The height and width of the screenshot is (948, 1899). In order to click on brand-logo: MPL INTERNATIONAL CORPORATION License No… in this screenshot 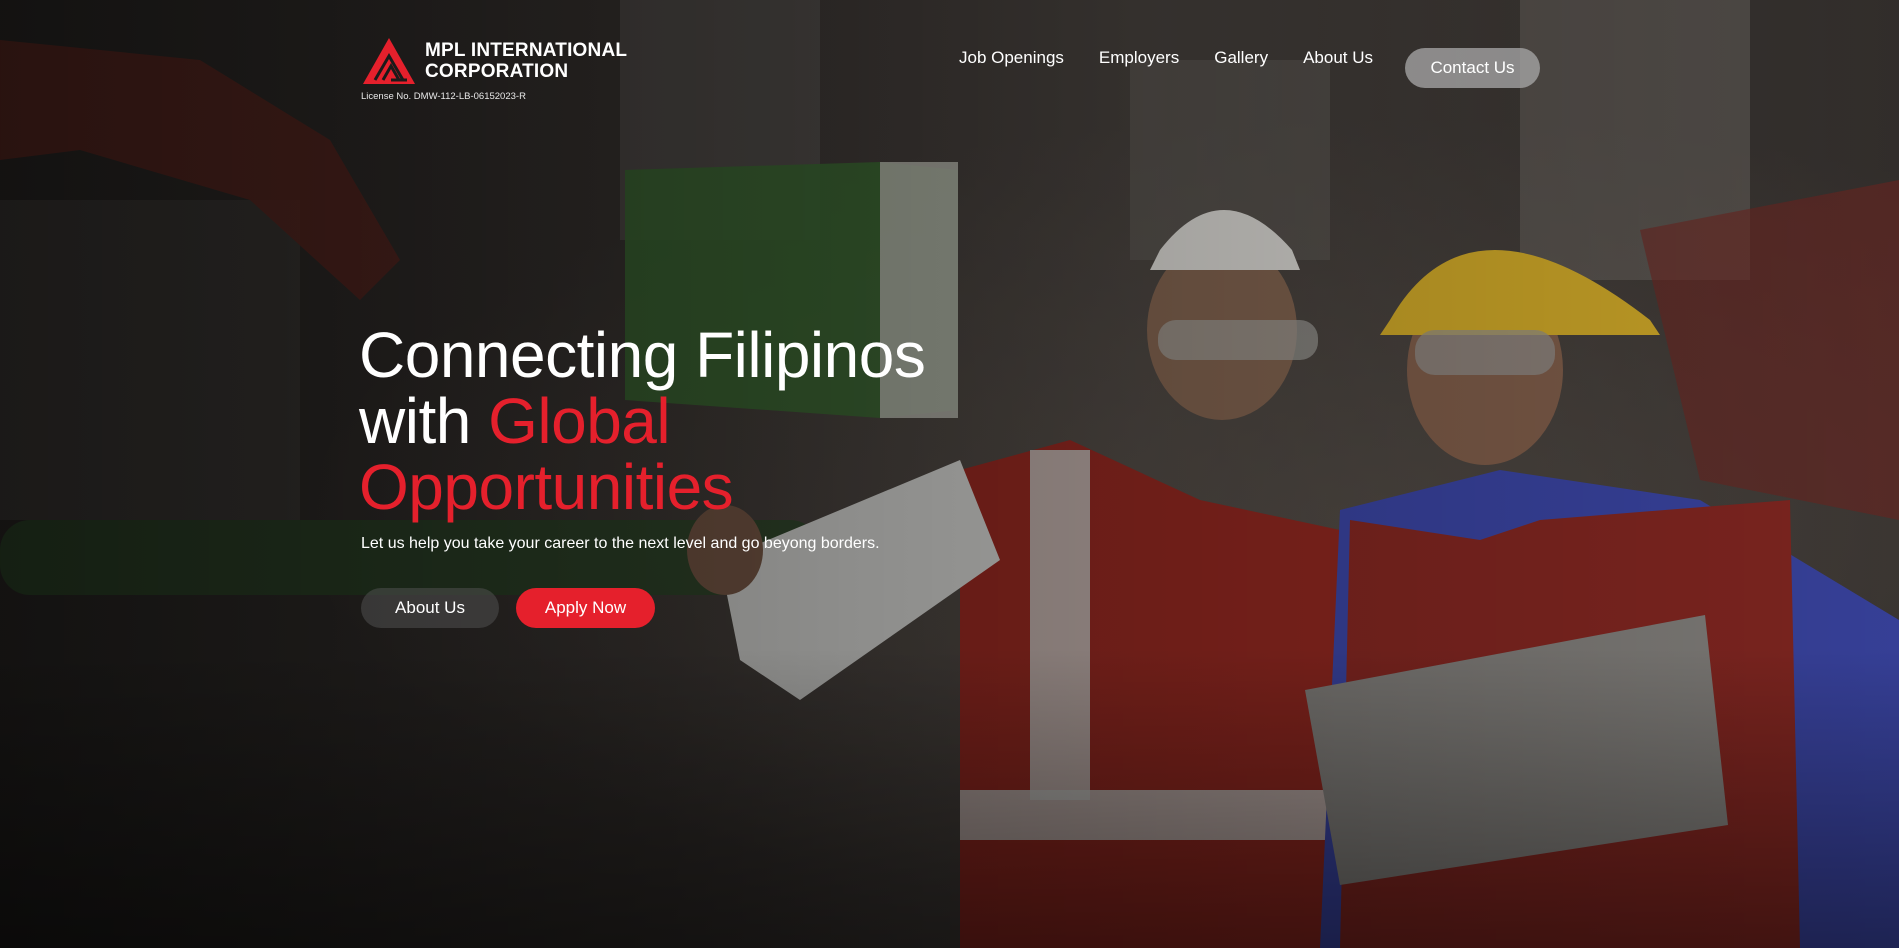, I will do `click(494, 69)`.